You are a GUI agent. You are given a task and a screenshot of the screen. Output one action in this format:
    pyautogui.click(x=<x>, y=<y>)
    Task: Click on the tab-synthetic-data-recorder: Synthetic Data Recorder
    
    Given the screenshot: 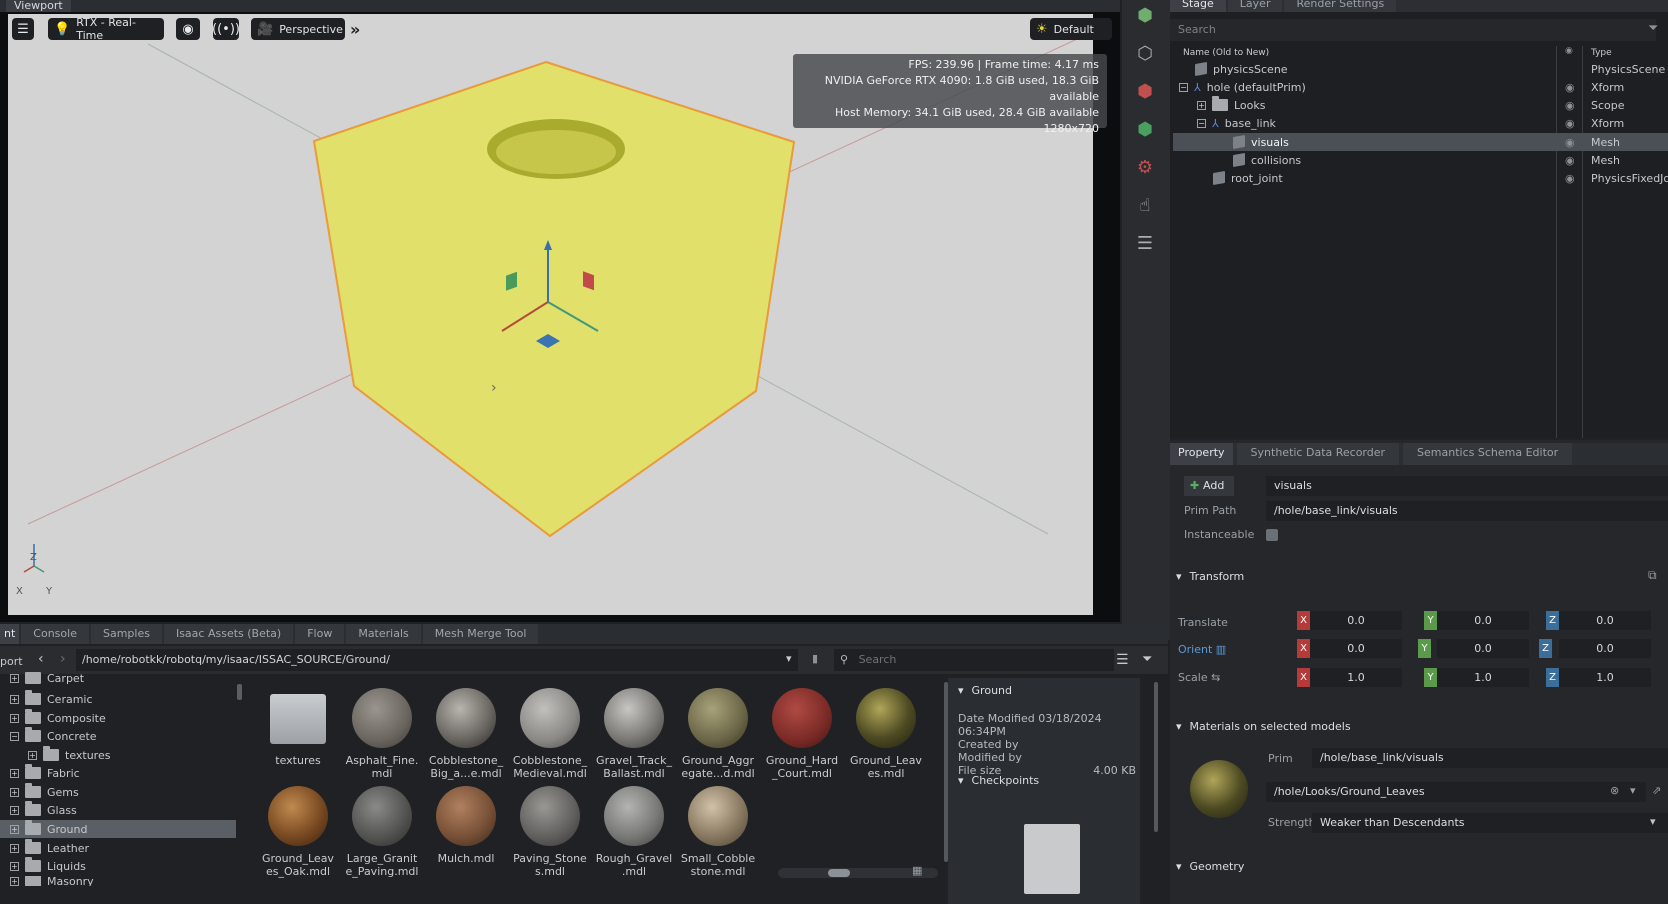 What is the action you would take?
    pyautogui.click(x=1318, y=454)
    